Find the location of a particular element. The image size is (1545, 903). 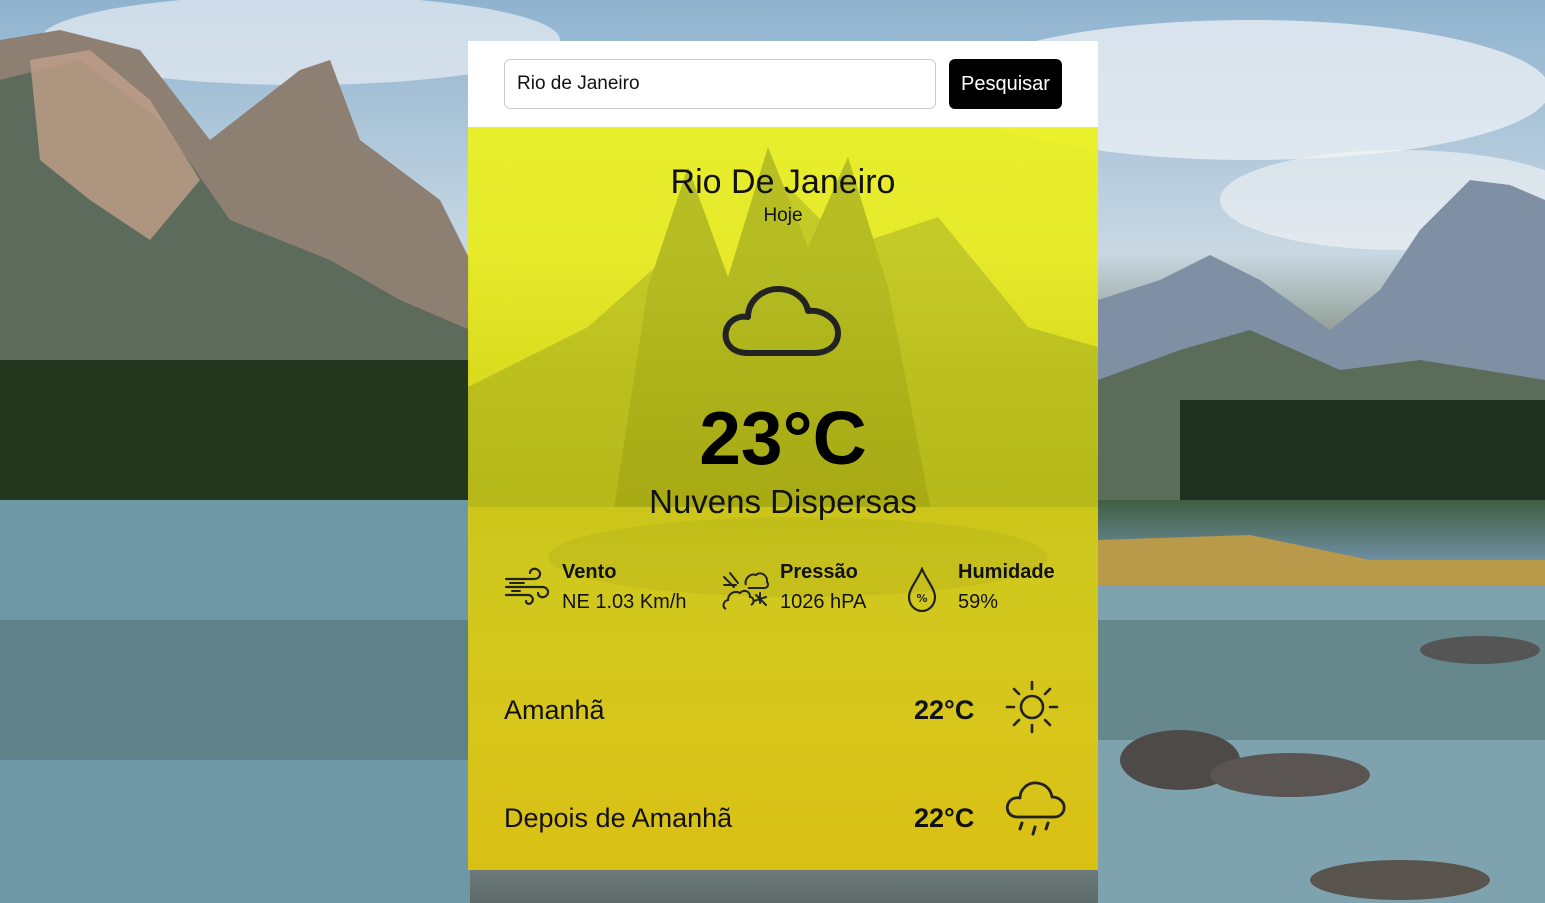

wind-label: Vento is located at coordinates (589, 572).